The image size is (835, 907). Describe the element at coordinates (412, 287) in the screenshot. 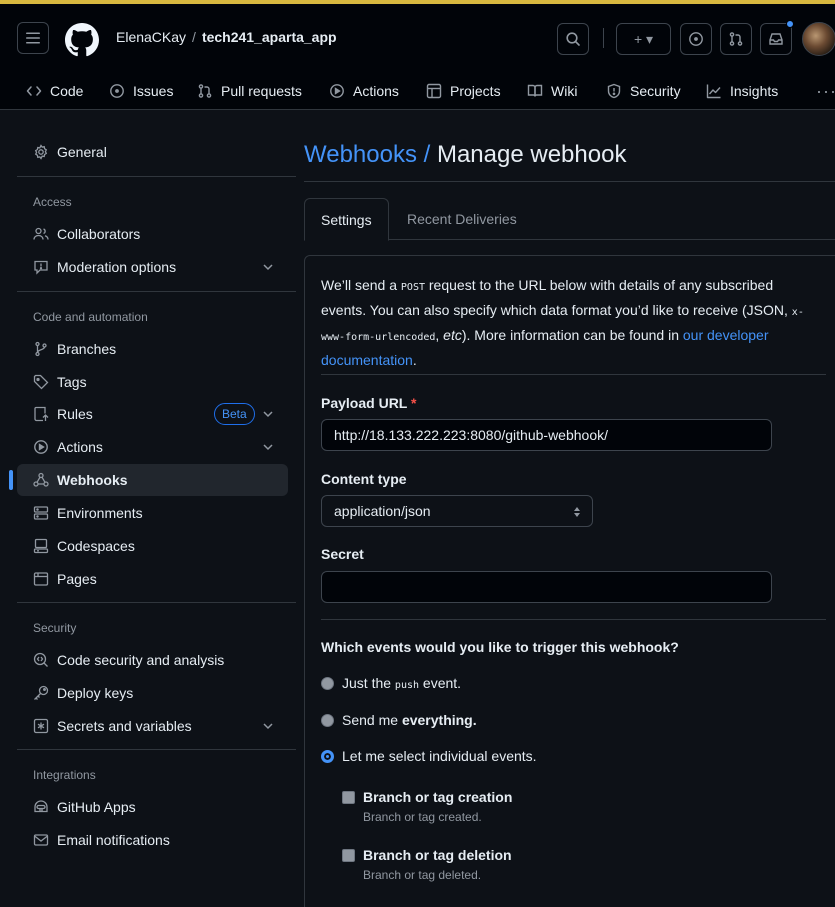

I see `post-code: POST` at that location.